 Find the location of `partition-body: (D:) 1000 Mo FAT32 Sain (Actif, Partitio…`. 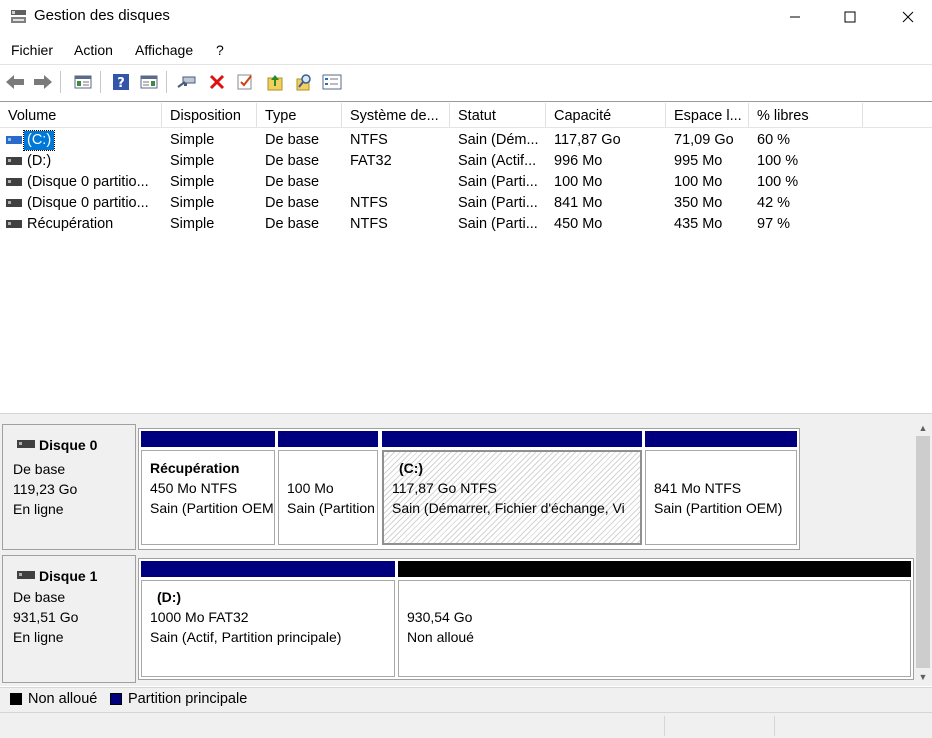

partition-body: (D:) 1000 Mo FAT32 Sain (Actif, Partitio… is located at coordinates (268, 628).